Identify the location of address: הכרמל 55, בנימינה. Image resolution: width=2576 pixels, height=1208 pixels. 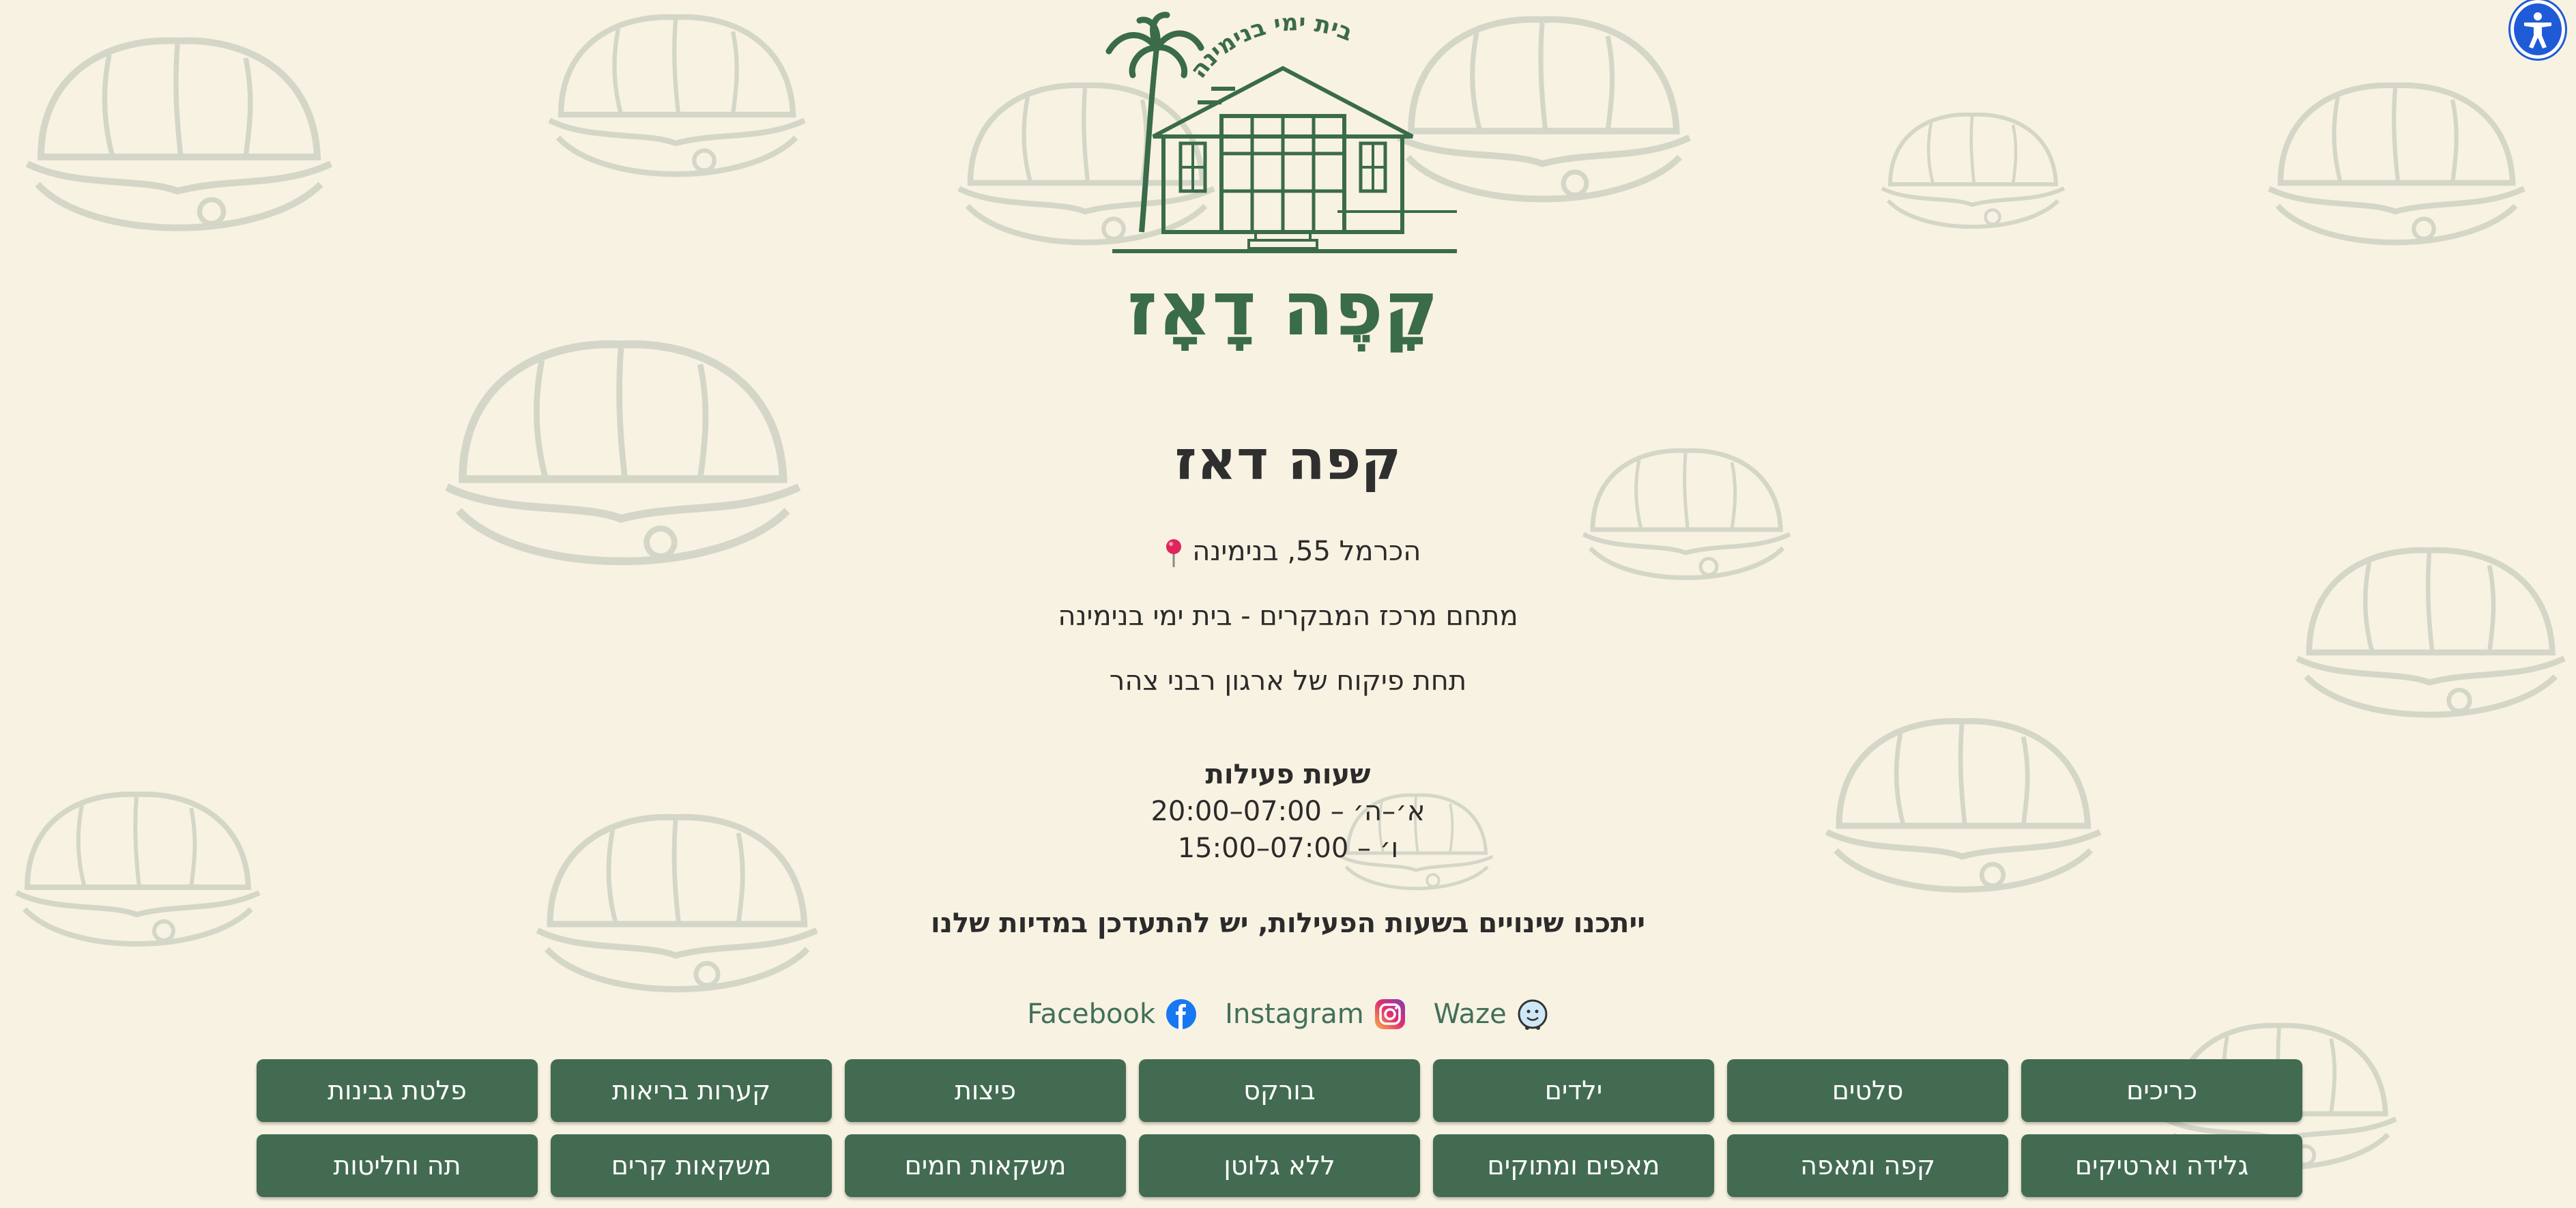
(1288, 552).